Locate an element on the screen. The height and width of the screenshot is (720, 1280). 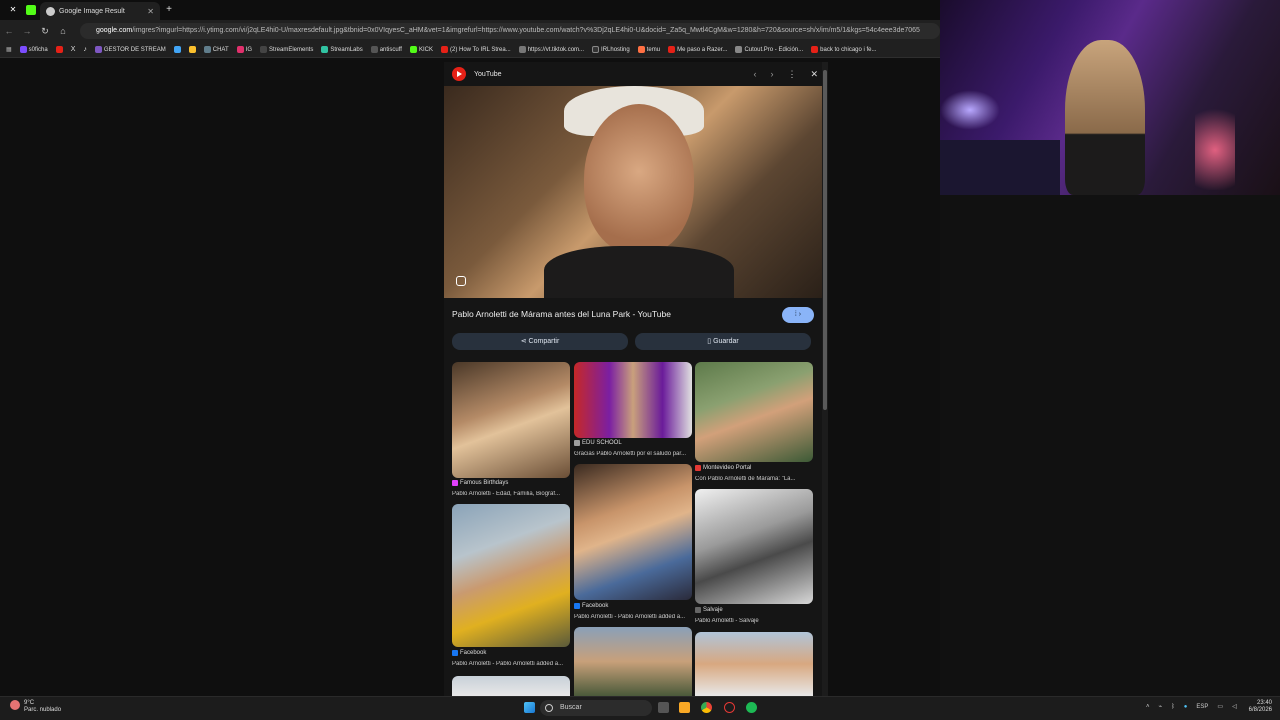
x-bookmark-icon: X is located at coordinates (73, 49).